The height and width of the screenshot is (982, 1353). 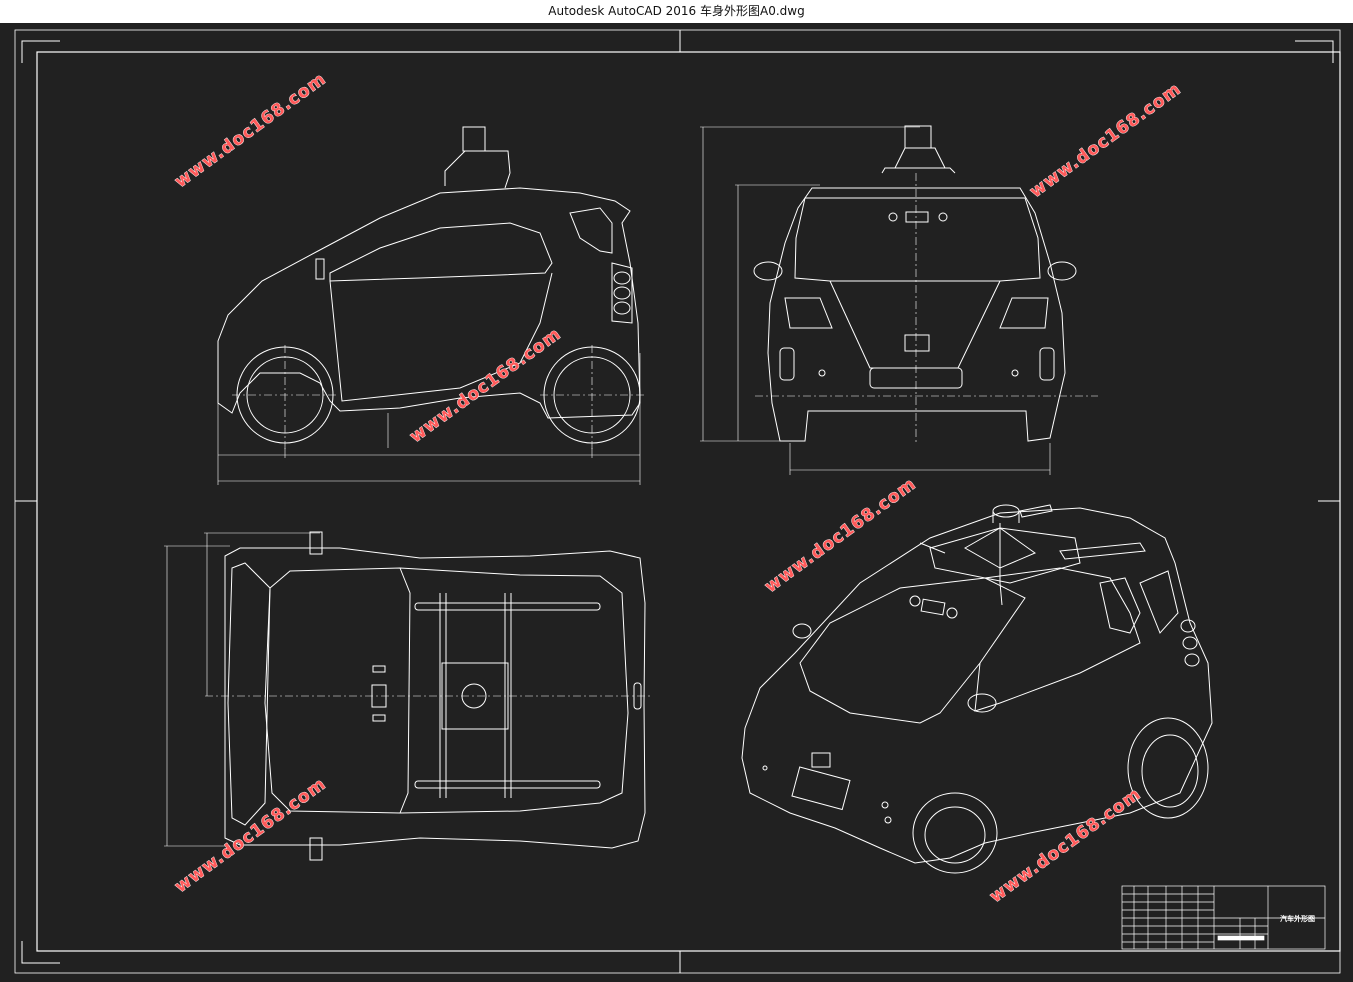 I want to click on window-title-bar: Autodesk AutoCAD 2016 车身外形图A0.dwg, so click(x=676, y=11).